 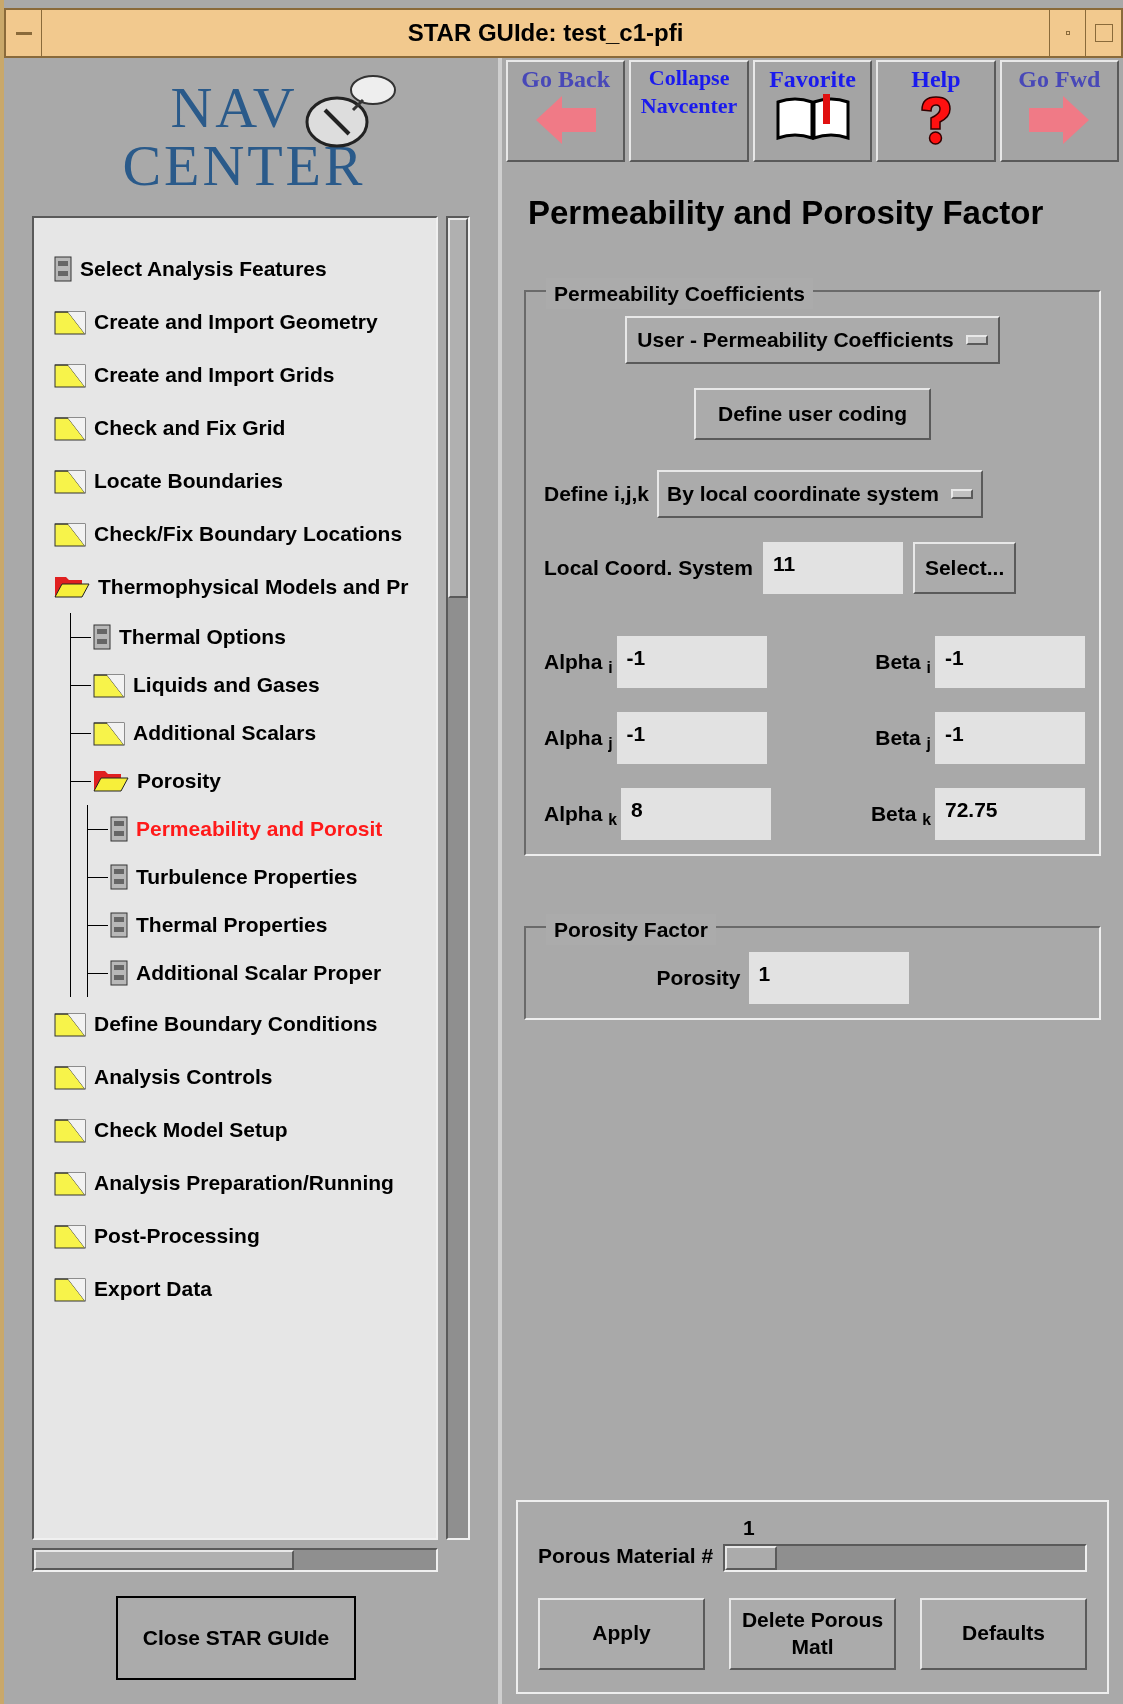 I want to click on tree-item: Create and Import Grids, so click(x=245, y=374).